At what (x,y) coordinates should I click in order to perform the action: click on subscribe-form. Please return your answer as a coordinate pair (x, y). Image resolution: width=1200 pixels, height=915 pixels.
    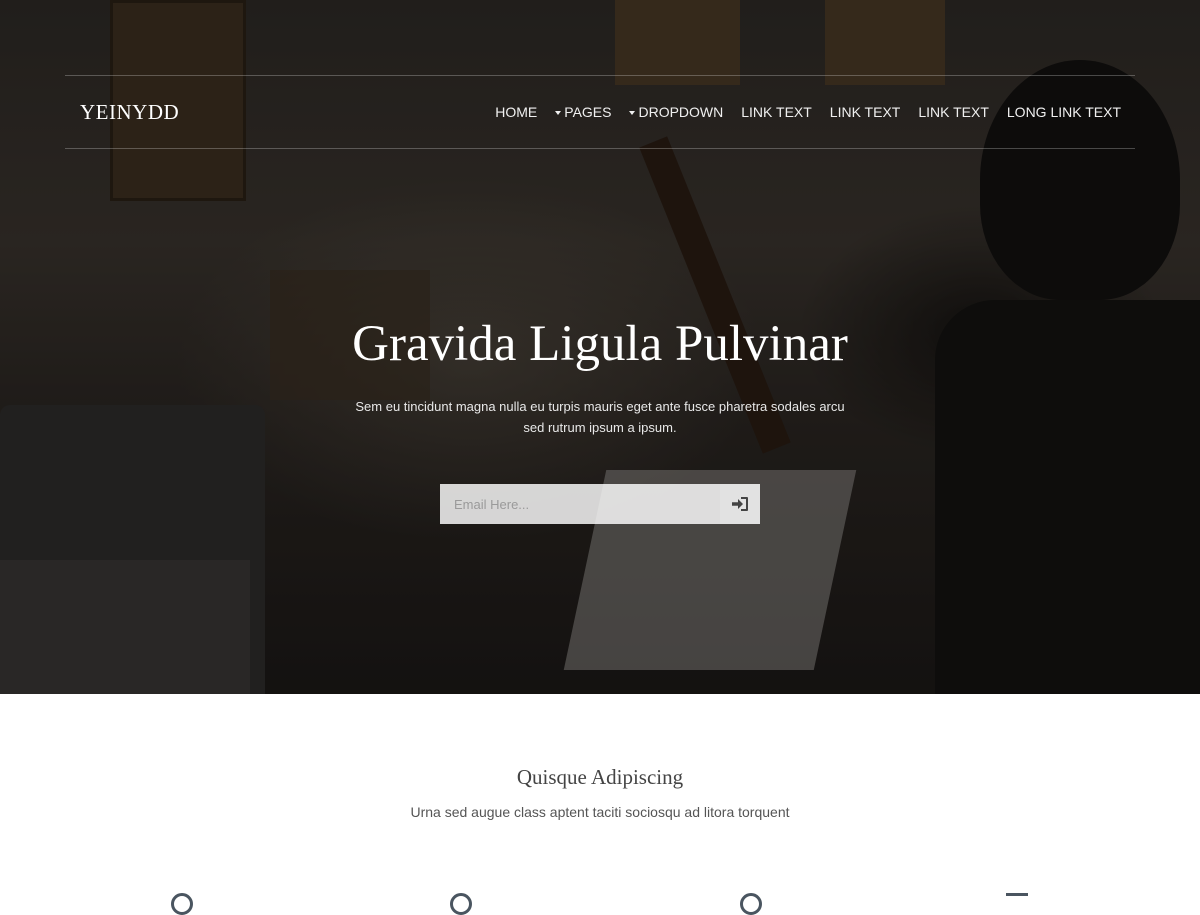
    Looking at the image, I should click on (600, 504).